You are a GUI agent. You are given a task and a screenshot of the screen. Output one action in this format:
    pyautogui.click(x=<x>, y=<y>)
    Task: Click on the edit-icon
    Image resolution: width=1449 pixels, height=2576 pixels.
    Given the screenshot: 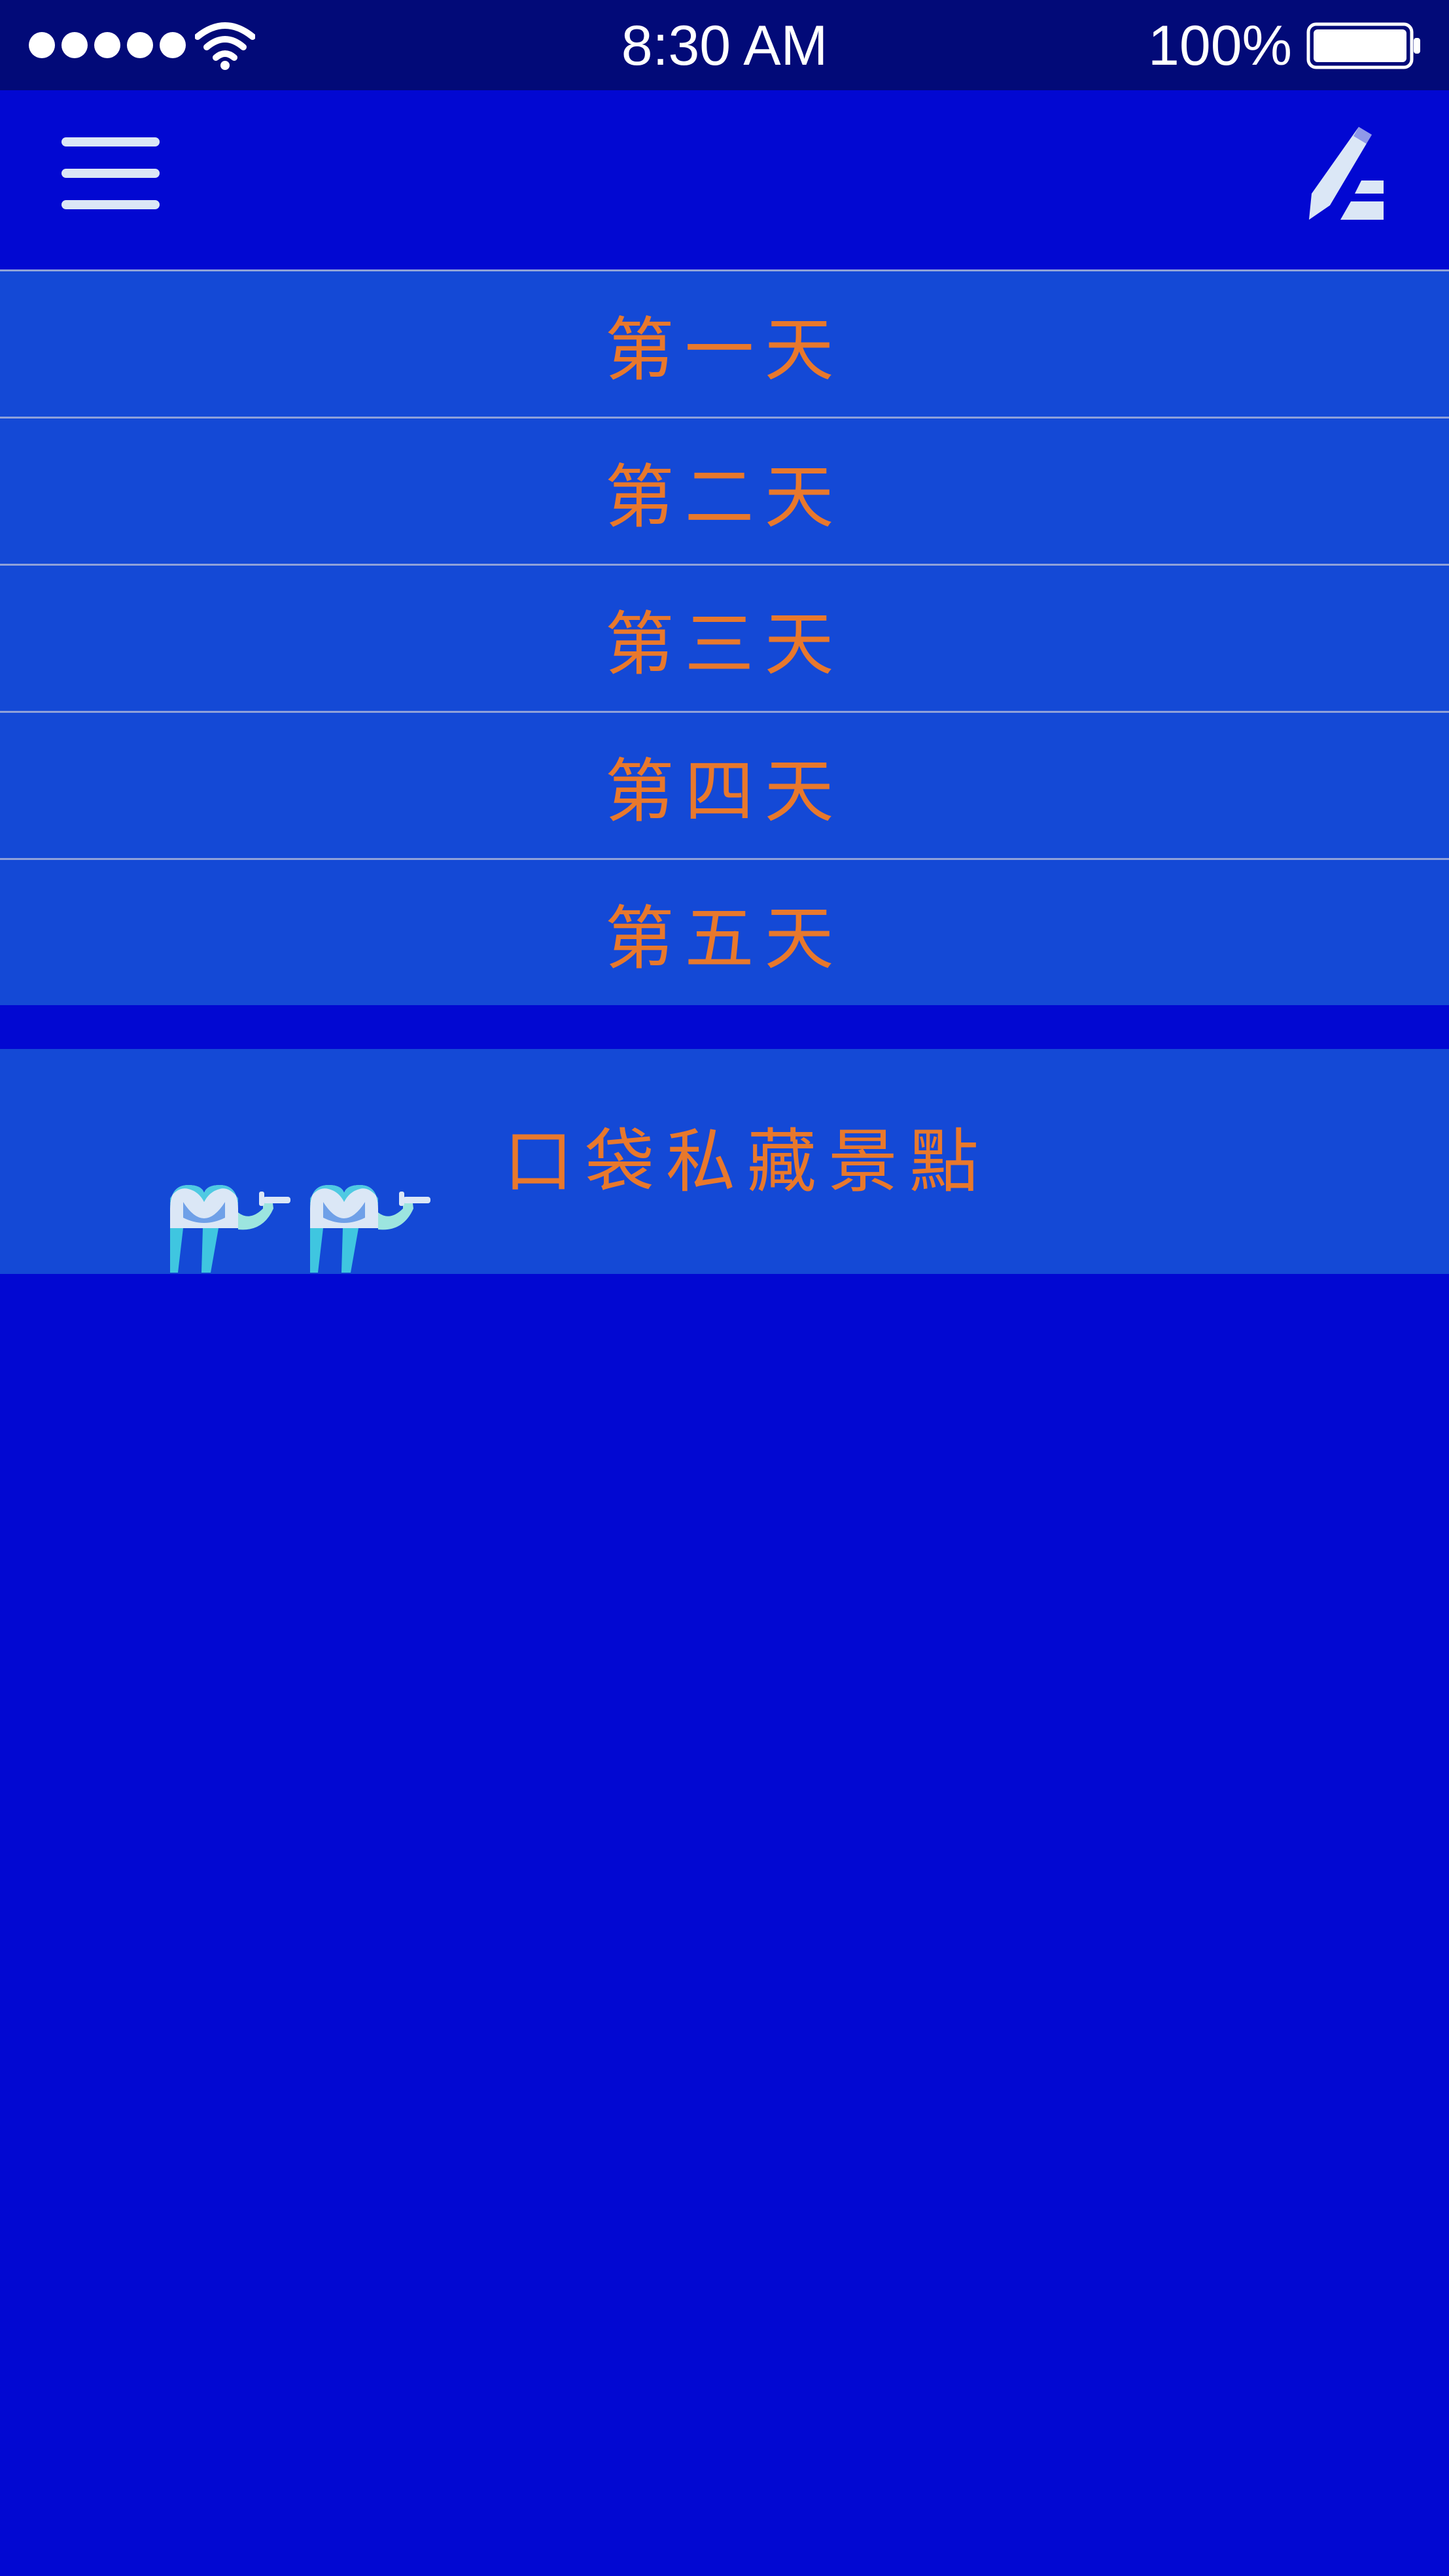 What is the action you would take?
    pyautogui.click(x=1346, y=173)
    